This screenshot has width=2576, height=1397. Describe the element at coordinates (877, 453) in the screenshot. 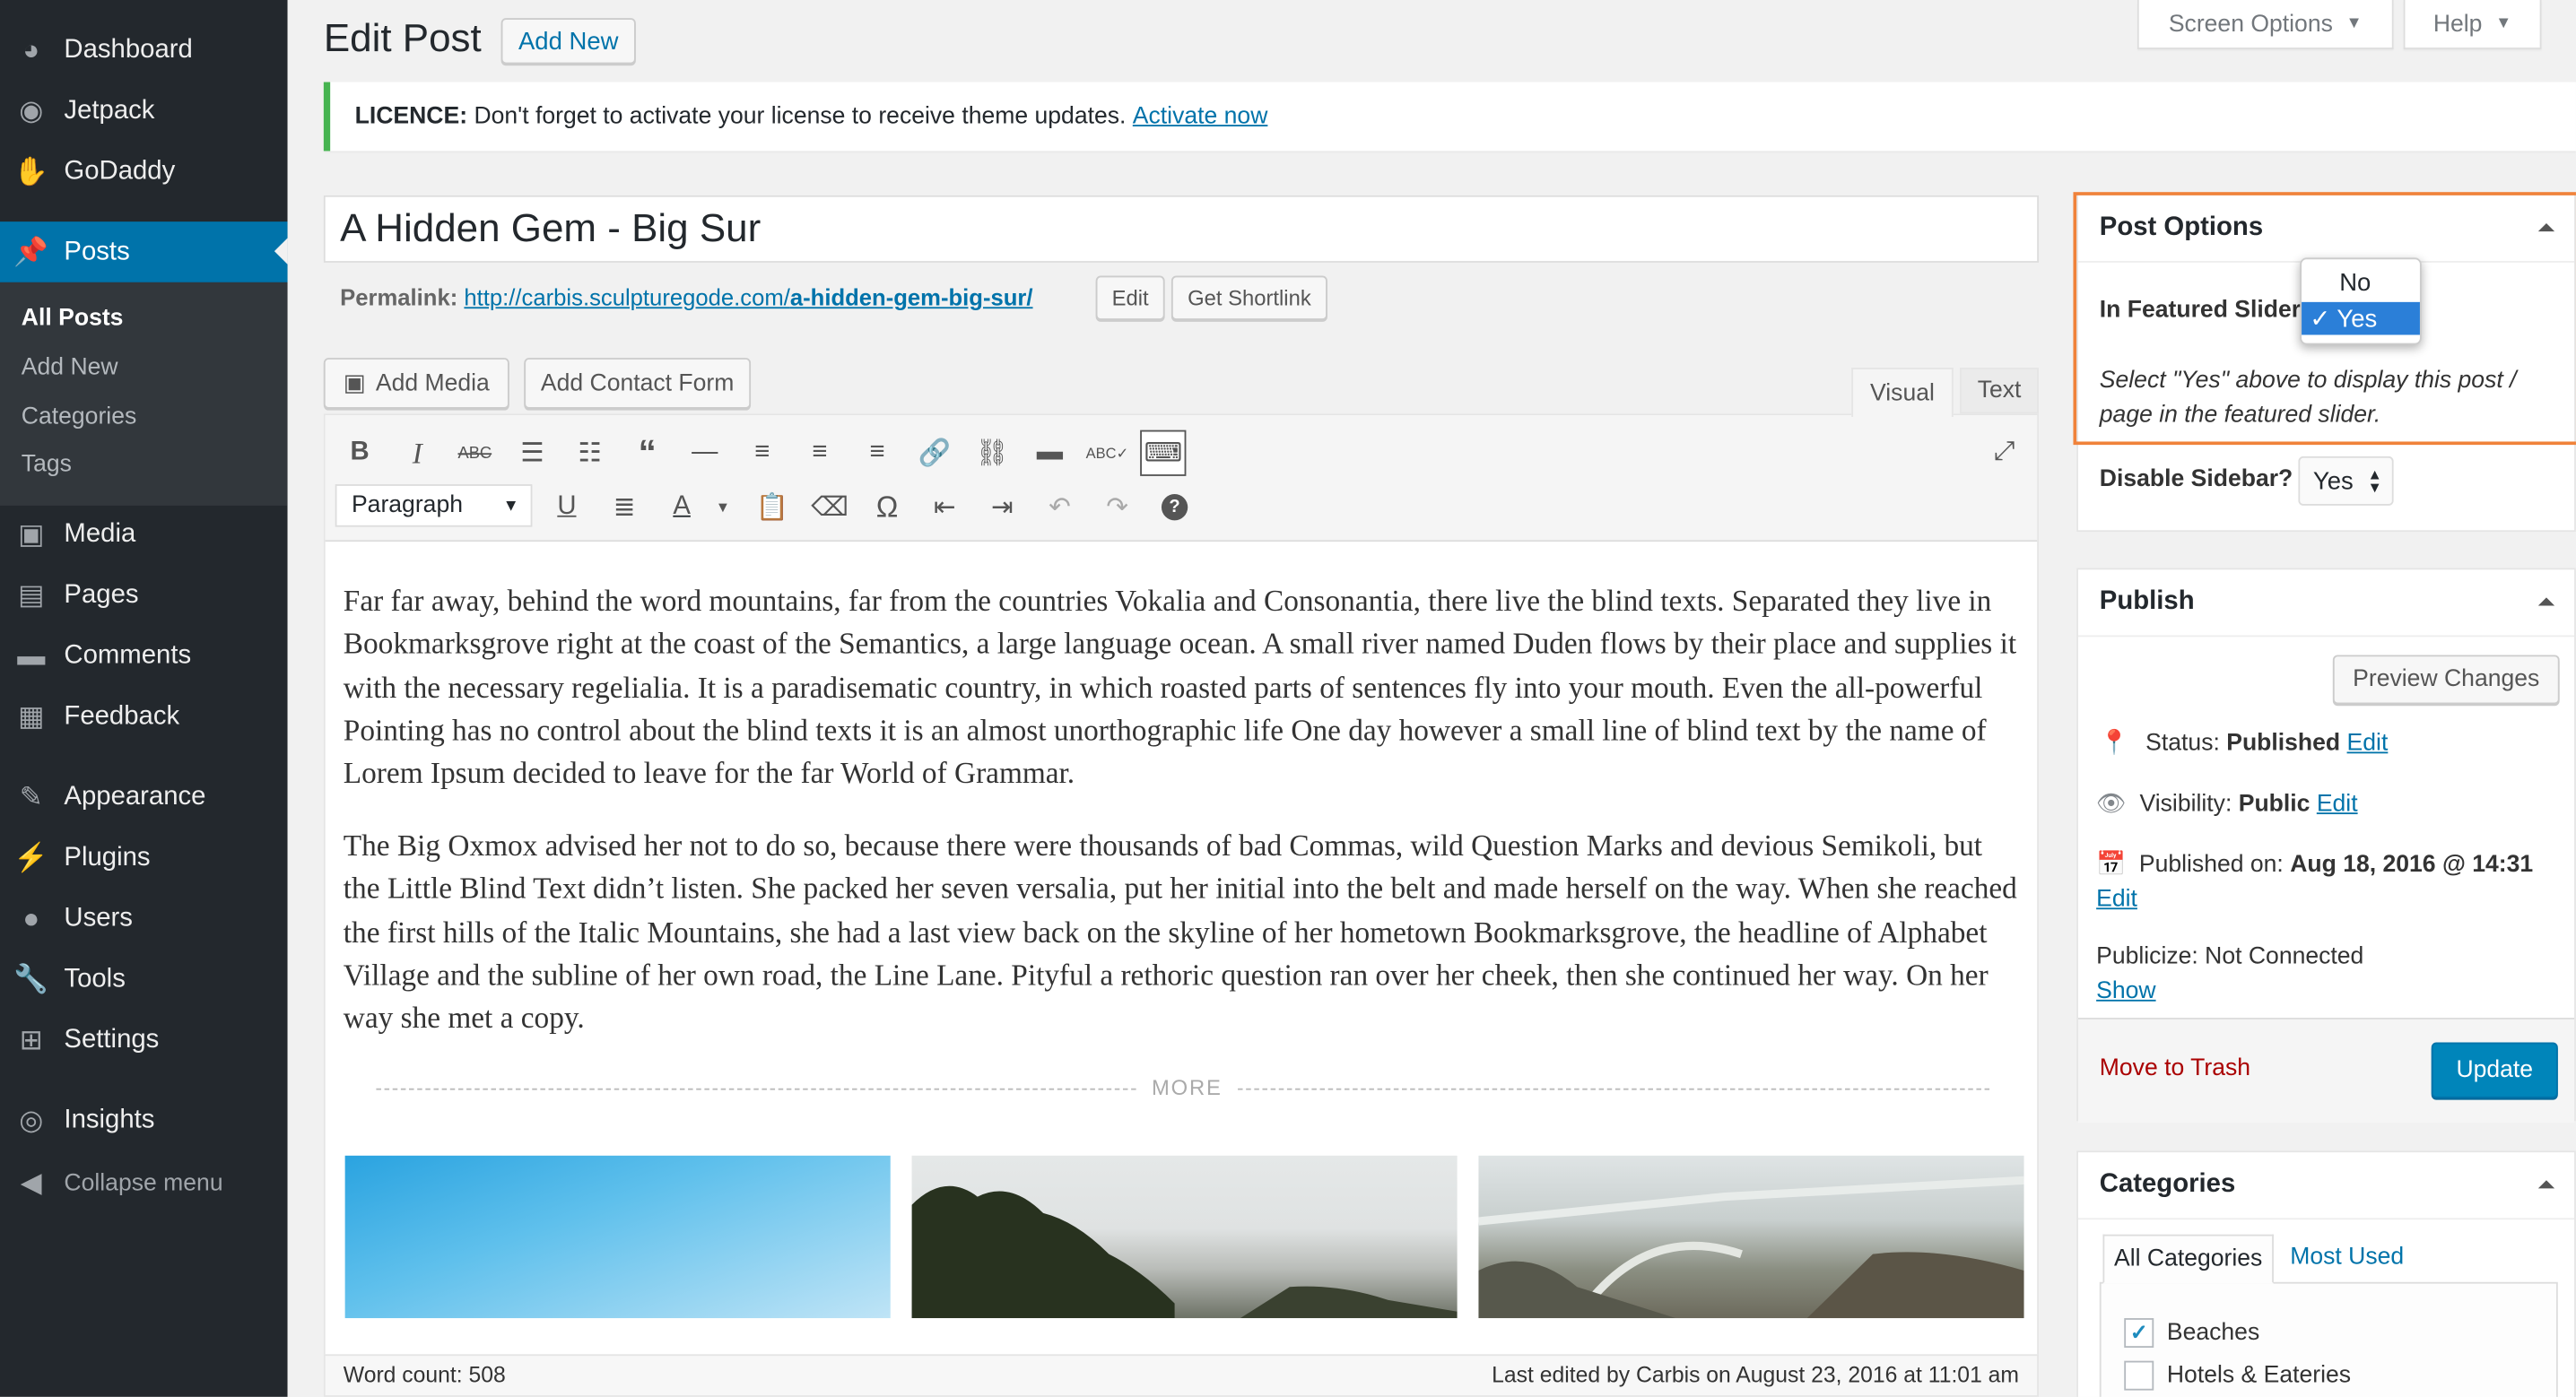

I see `align-right-icon: ≡` at that location.